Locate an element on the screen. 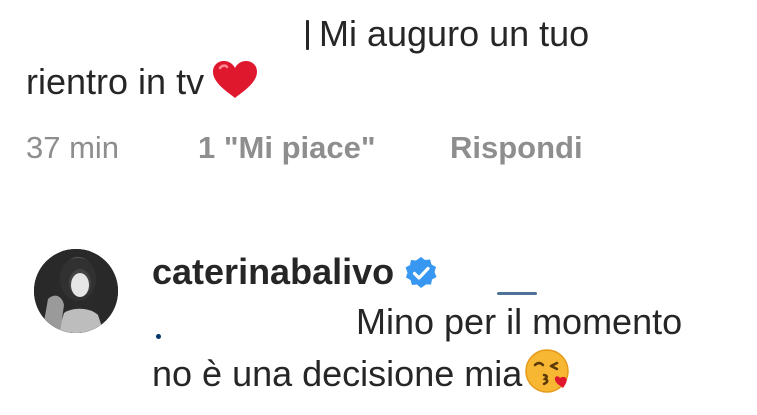  username-row: caterinabalivo is located at coordinates (295, 272).